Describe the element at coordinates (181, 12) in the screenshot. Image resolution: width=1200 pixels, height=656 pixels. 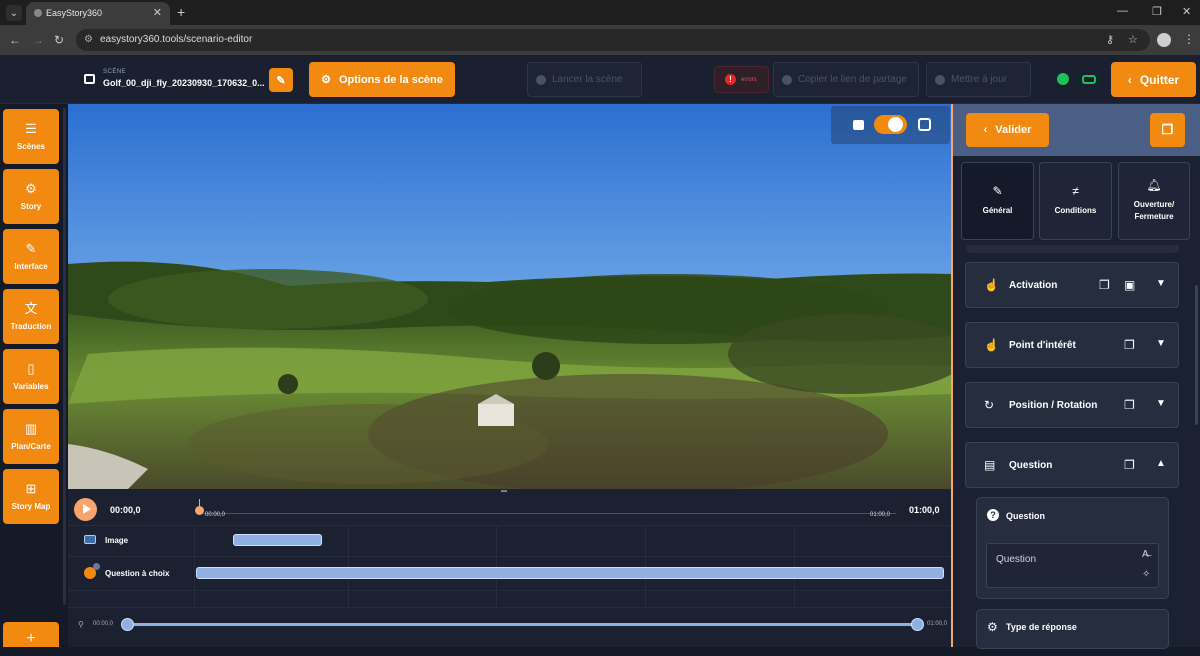
I see `new-tab-button: +` at that location.